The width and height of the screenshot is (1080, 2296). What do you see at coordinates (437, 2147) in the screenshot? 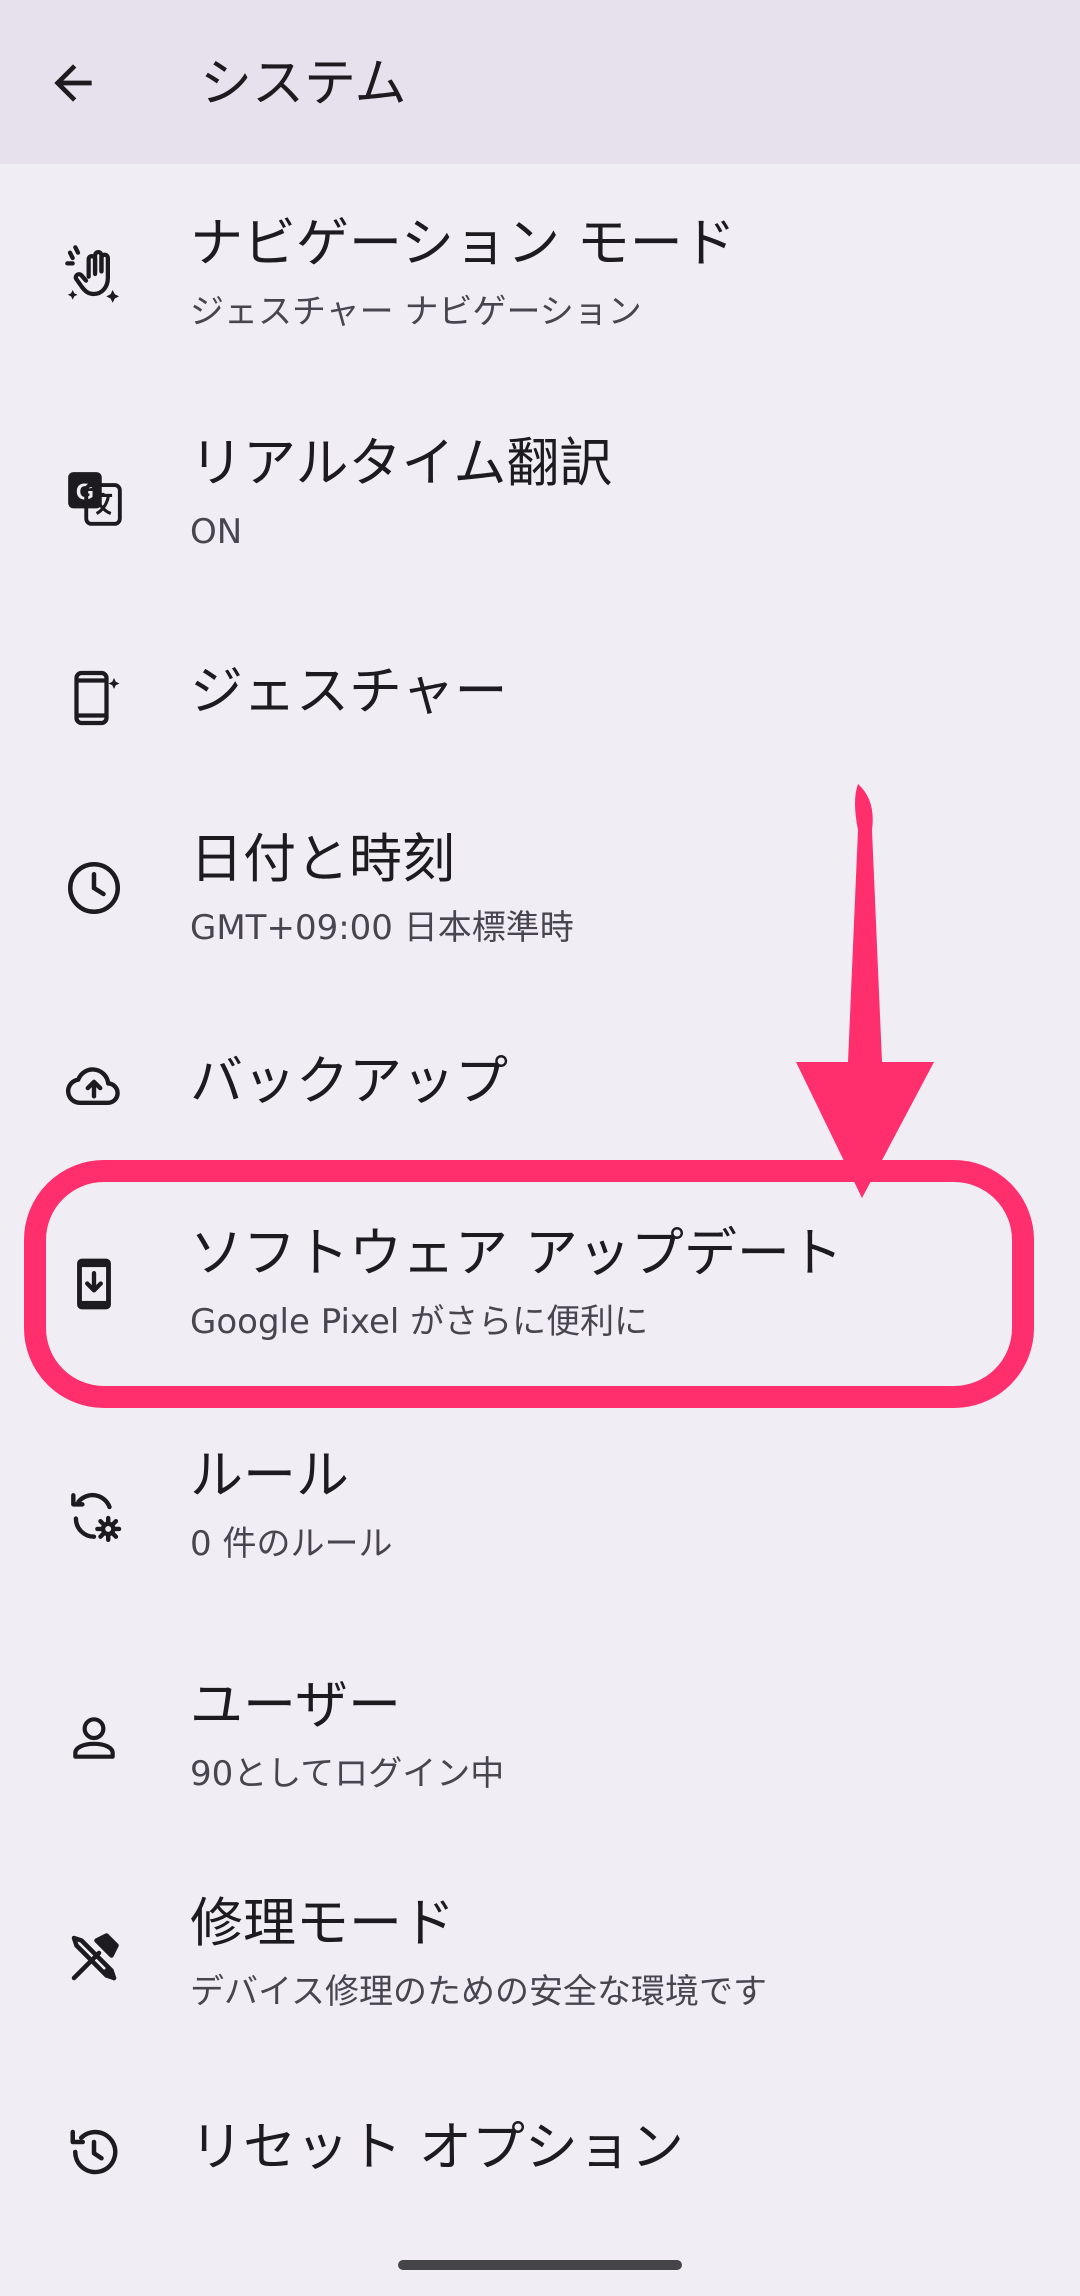
I see `setting-title: リセット オプション` at bounding box center [437, 2147].